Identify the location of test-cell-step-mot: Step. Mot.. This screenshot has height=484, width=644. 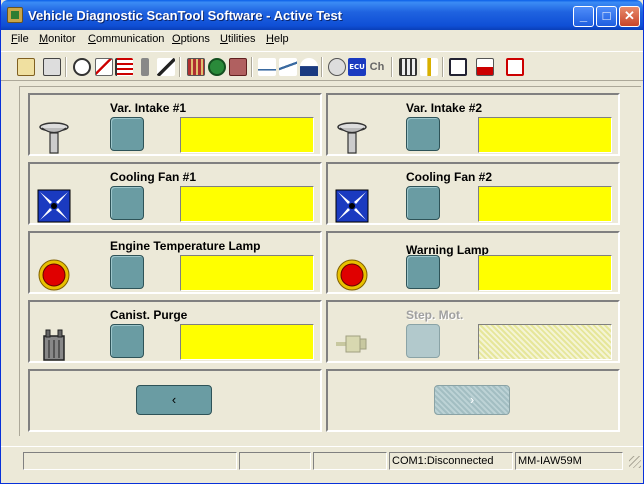
(473, 331).